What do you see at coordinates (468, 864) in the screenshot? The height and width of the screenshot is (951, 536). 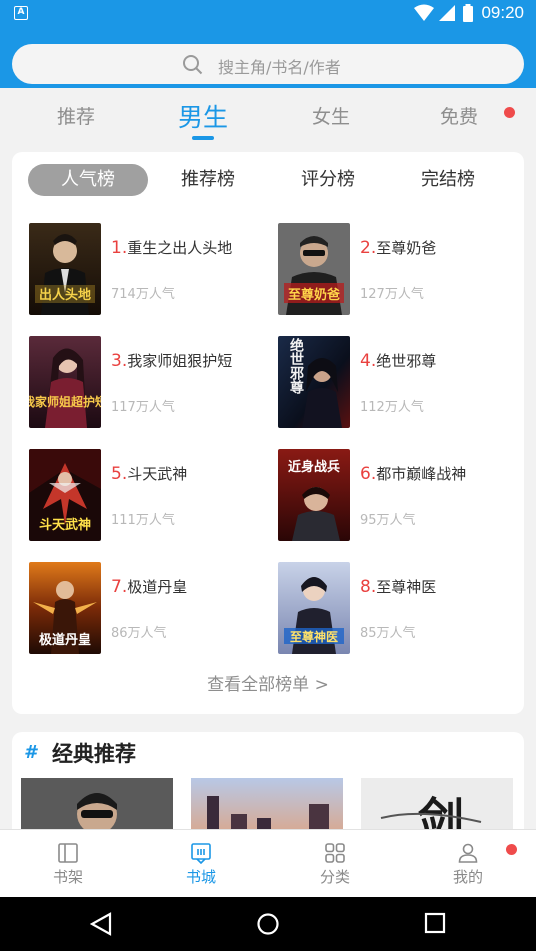 I see `nav-profile: 我的` at bounding box center [468, 864].